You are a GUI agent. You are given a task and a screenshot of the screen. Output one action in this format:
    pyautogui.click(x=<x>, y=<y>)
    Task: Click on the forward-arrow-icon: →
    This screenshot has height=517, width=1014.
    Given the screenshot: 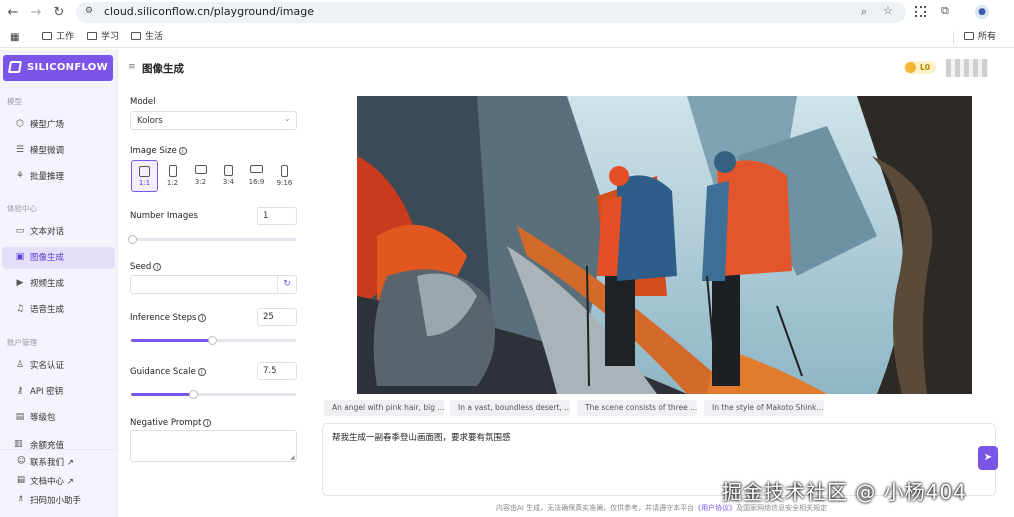 What is the action you would take?
    pyautogui.click(x=36, y=13)
    